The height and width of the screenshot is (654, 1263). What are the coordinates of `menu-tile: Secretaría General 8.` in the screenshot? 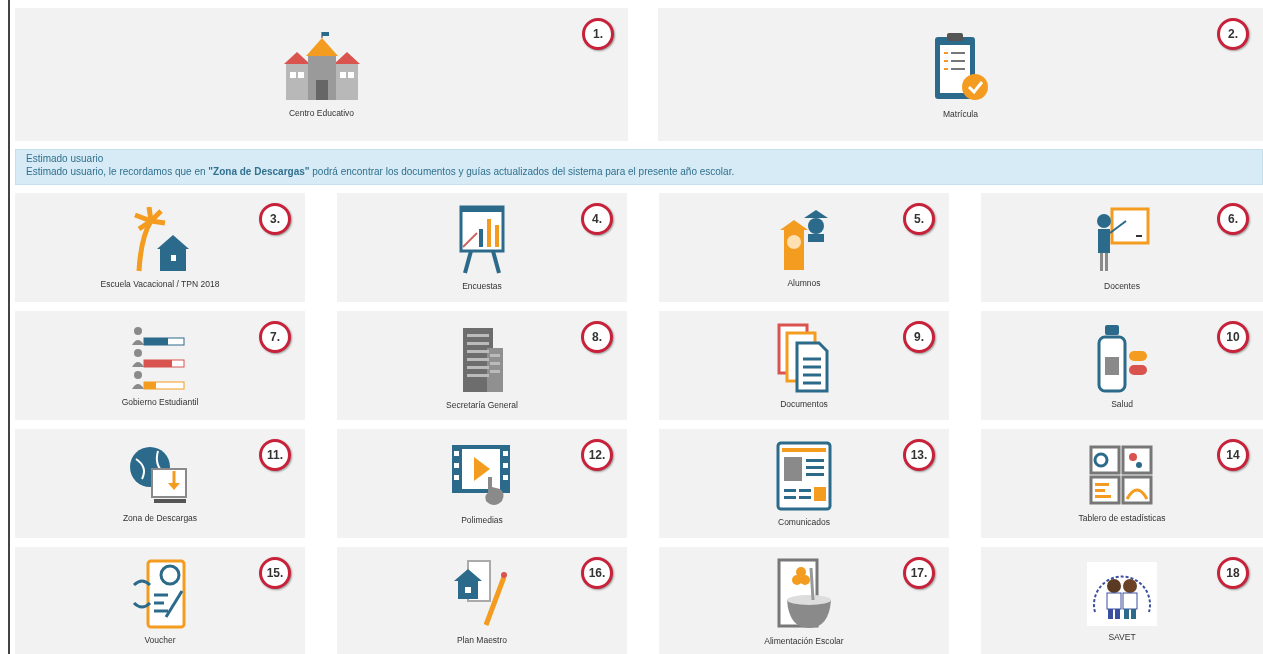 It's located at (482, 365).